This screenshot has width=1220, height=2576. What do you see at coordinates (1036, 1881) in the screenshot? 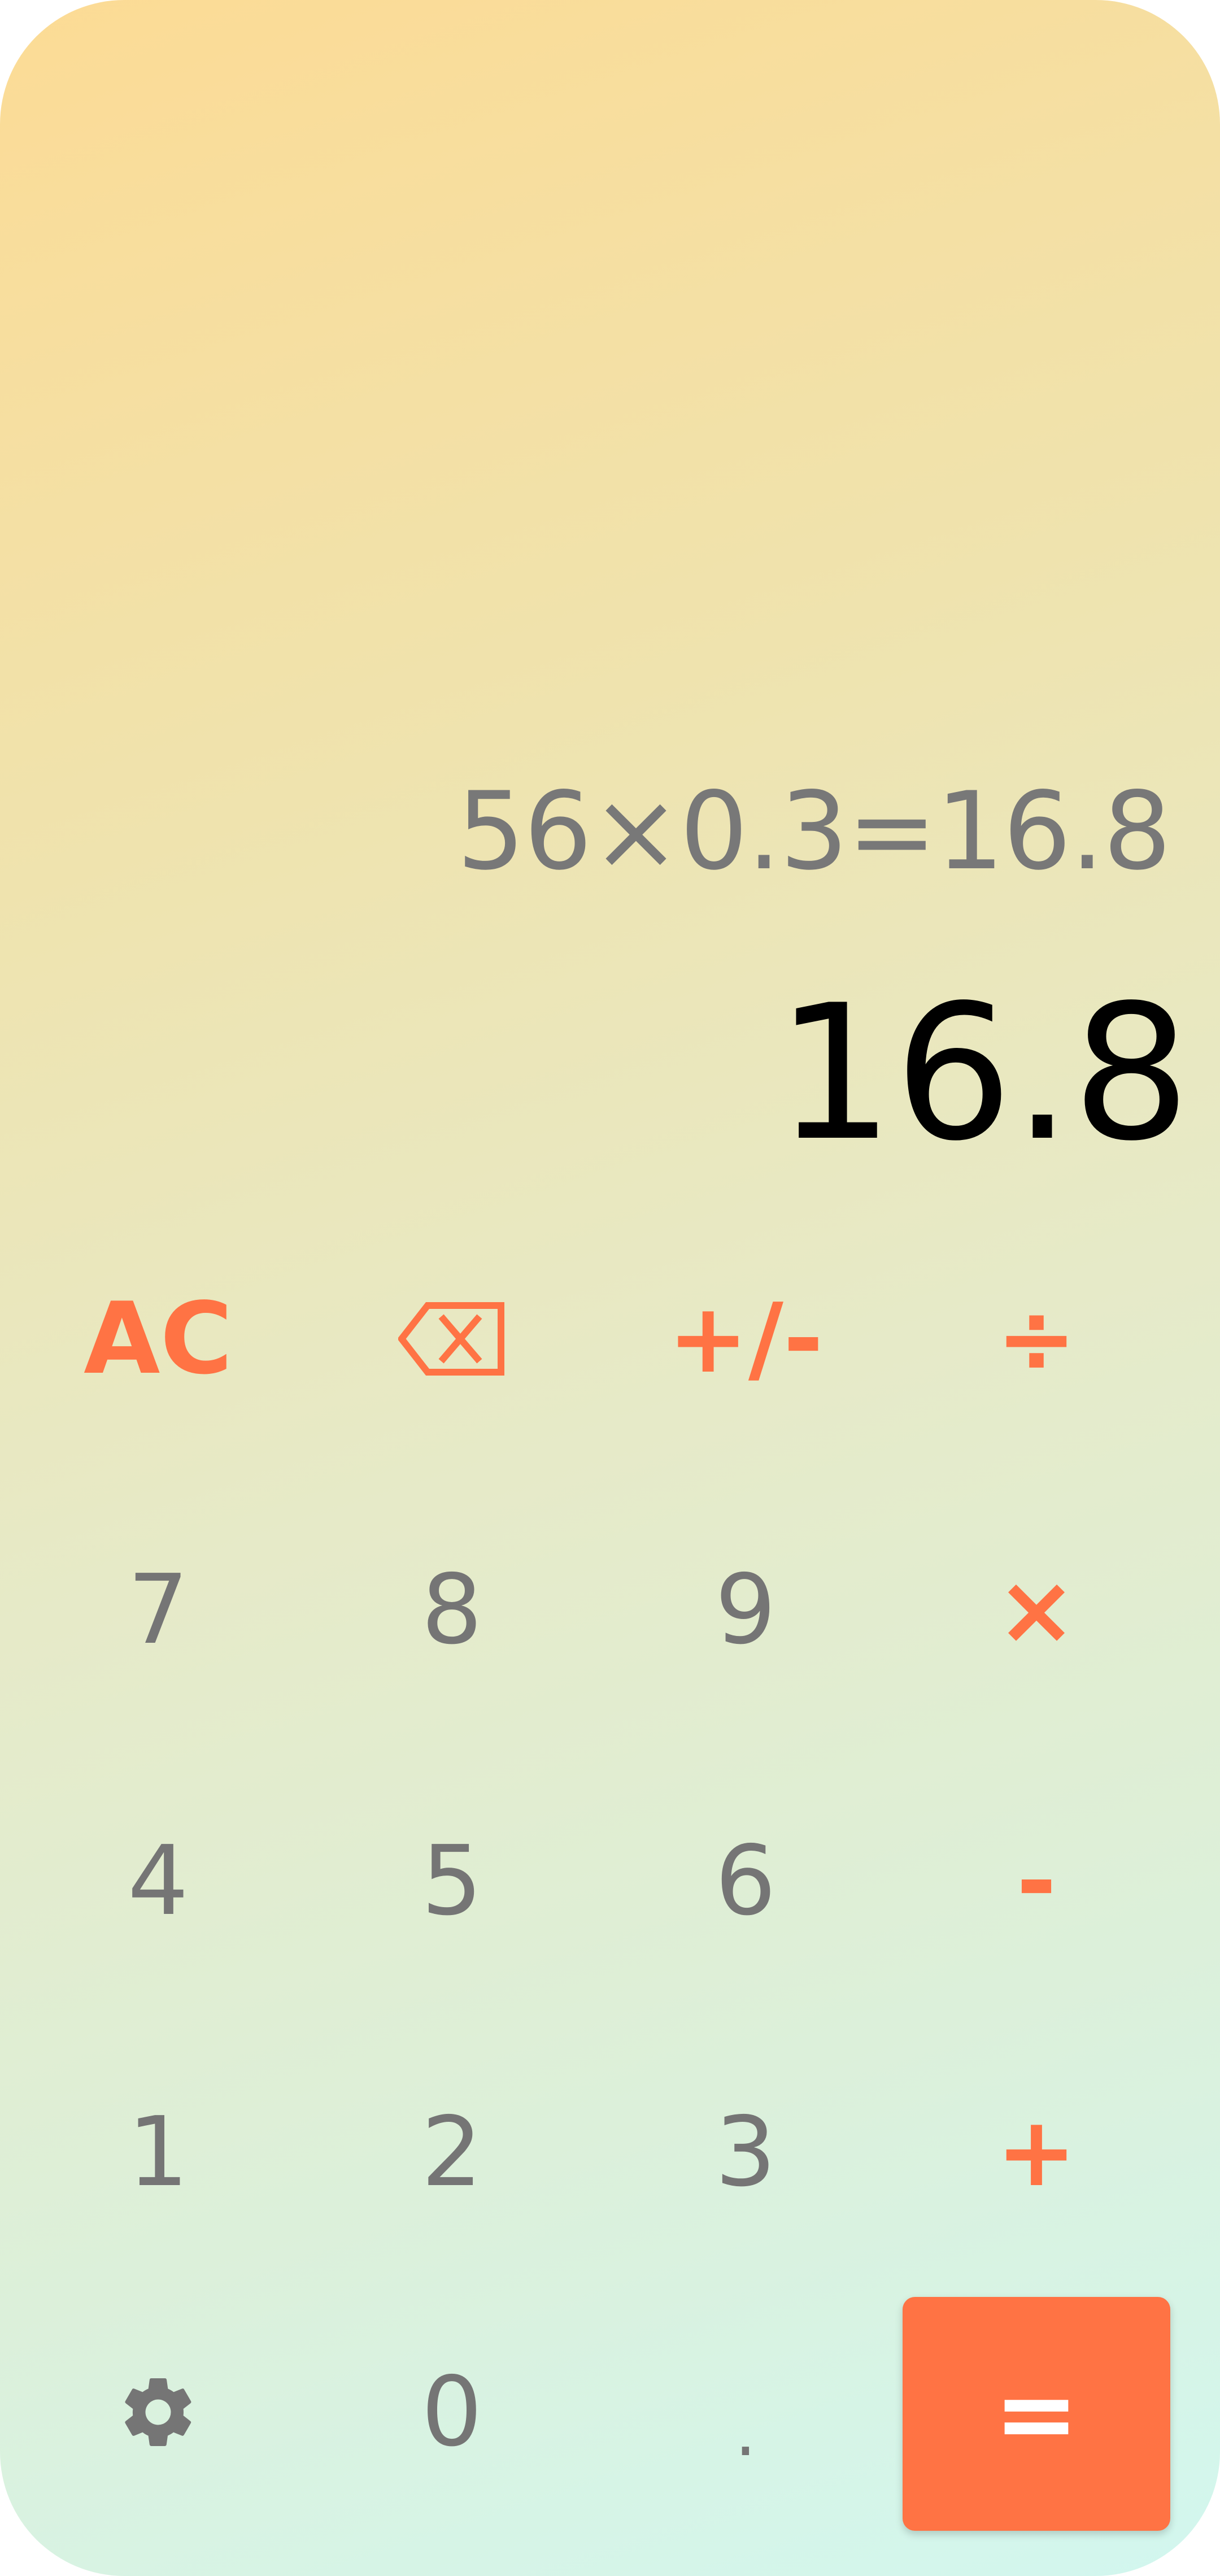
I see `minus-button: -` at bounding box center [1036, 1881].